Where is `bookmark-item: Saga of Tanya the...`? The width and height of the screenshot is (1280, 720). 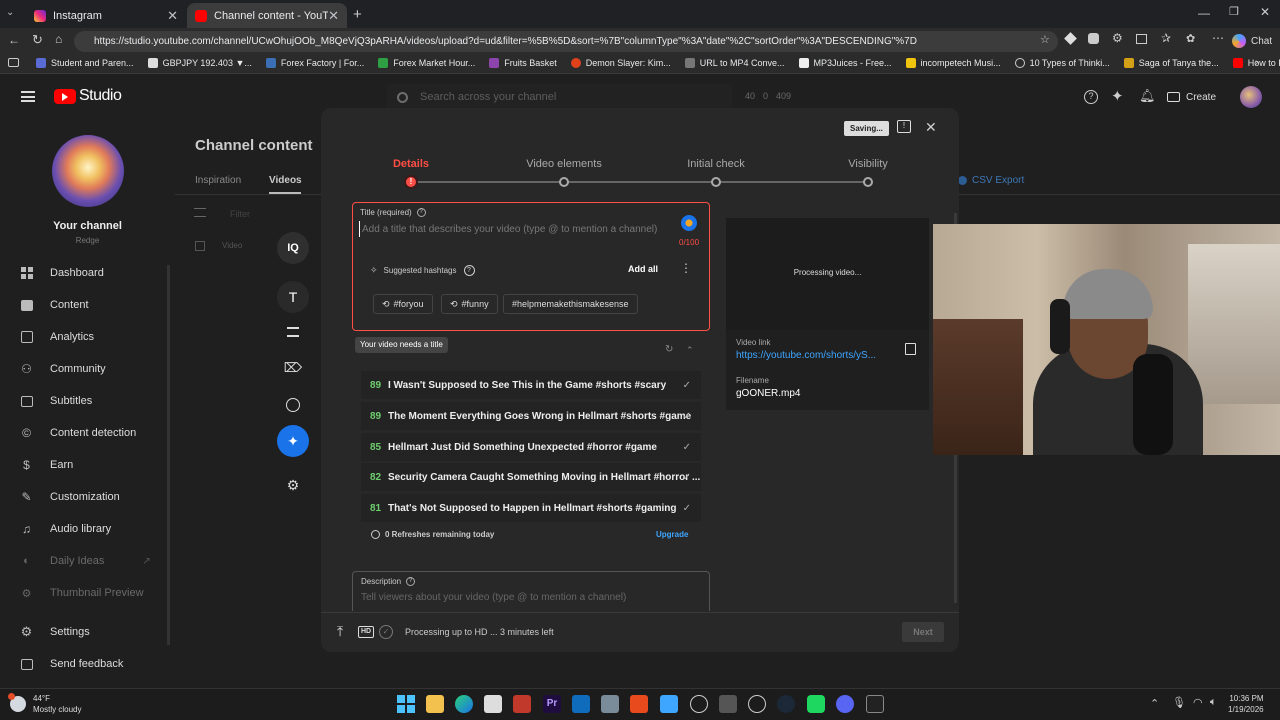
bookmark-item: Saga of Tanya the... is located at coordinates (1171, 63).